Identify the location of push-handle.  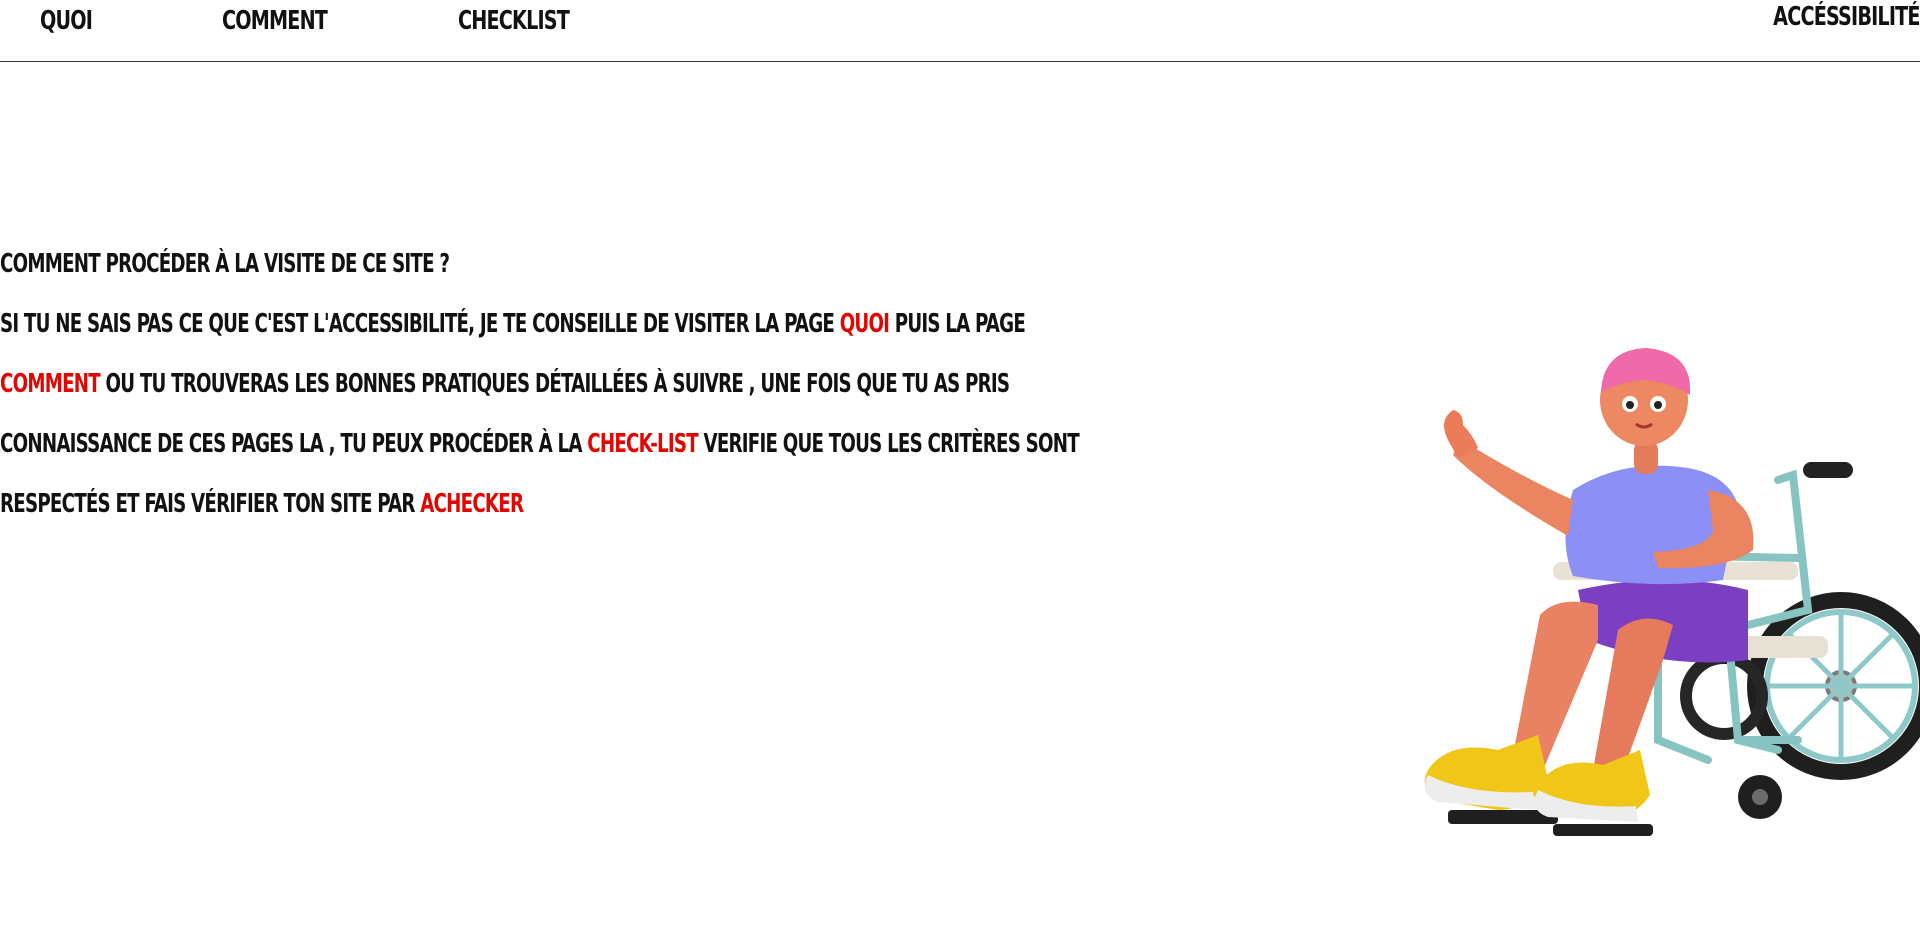
(1828, 470).